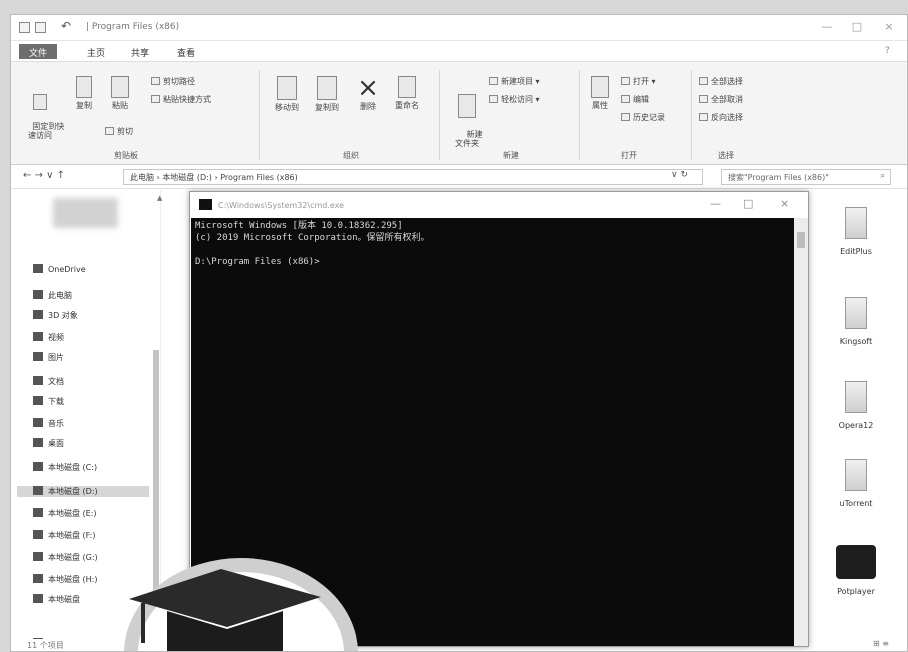 Image resolution: width=908 pixels, height=652 pixels. I want to click on nav-item: 本地磁盘 (F:), so click(64, 535).